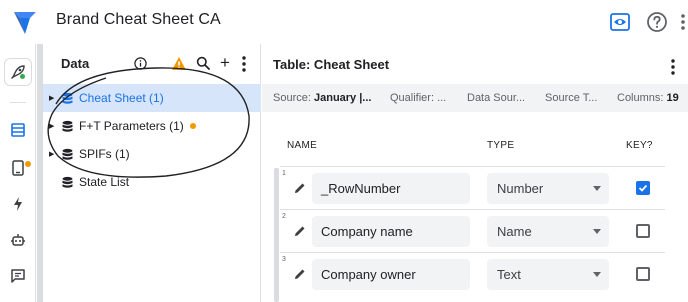 This screenshot has width=688, height=302. I want to click on rail-data, so click(18, 130).